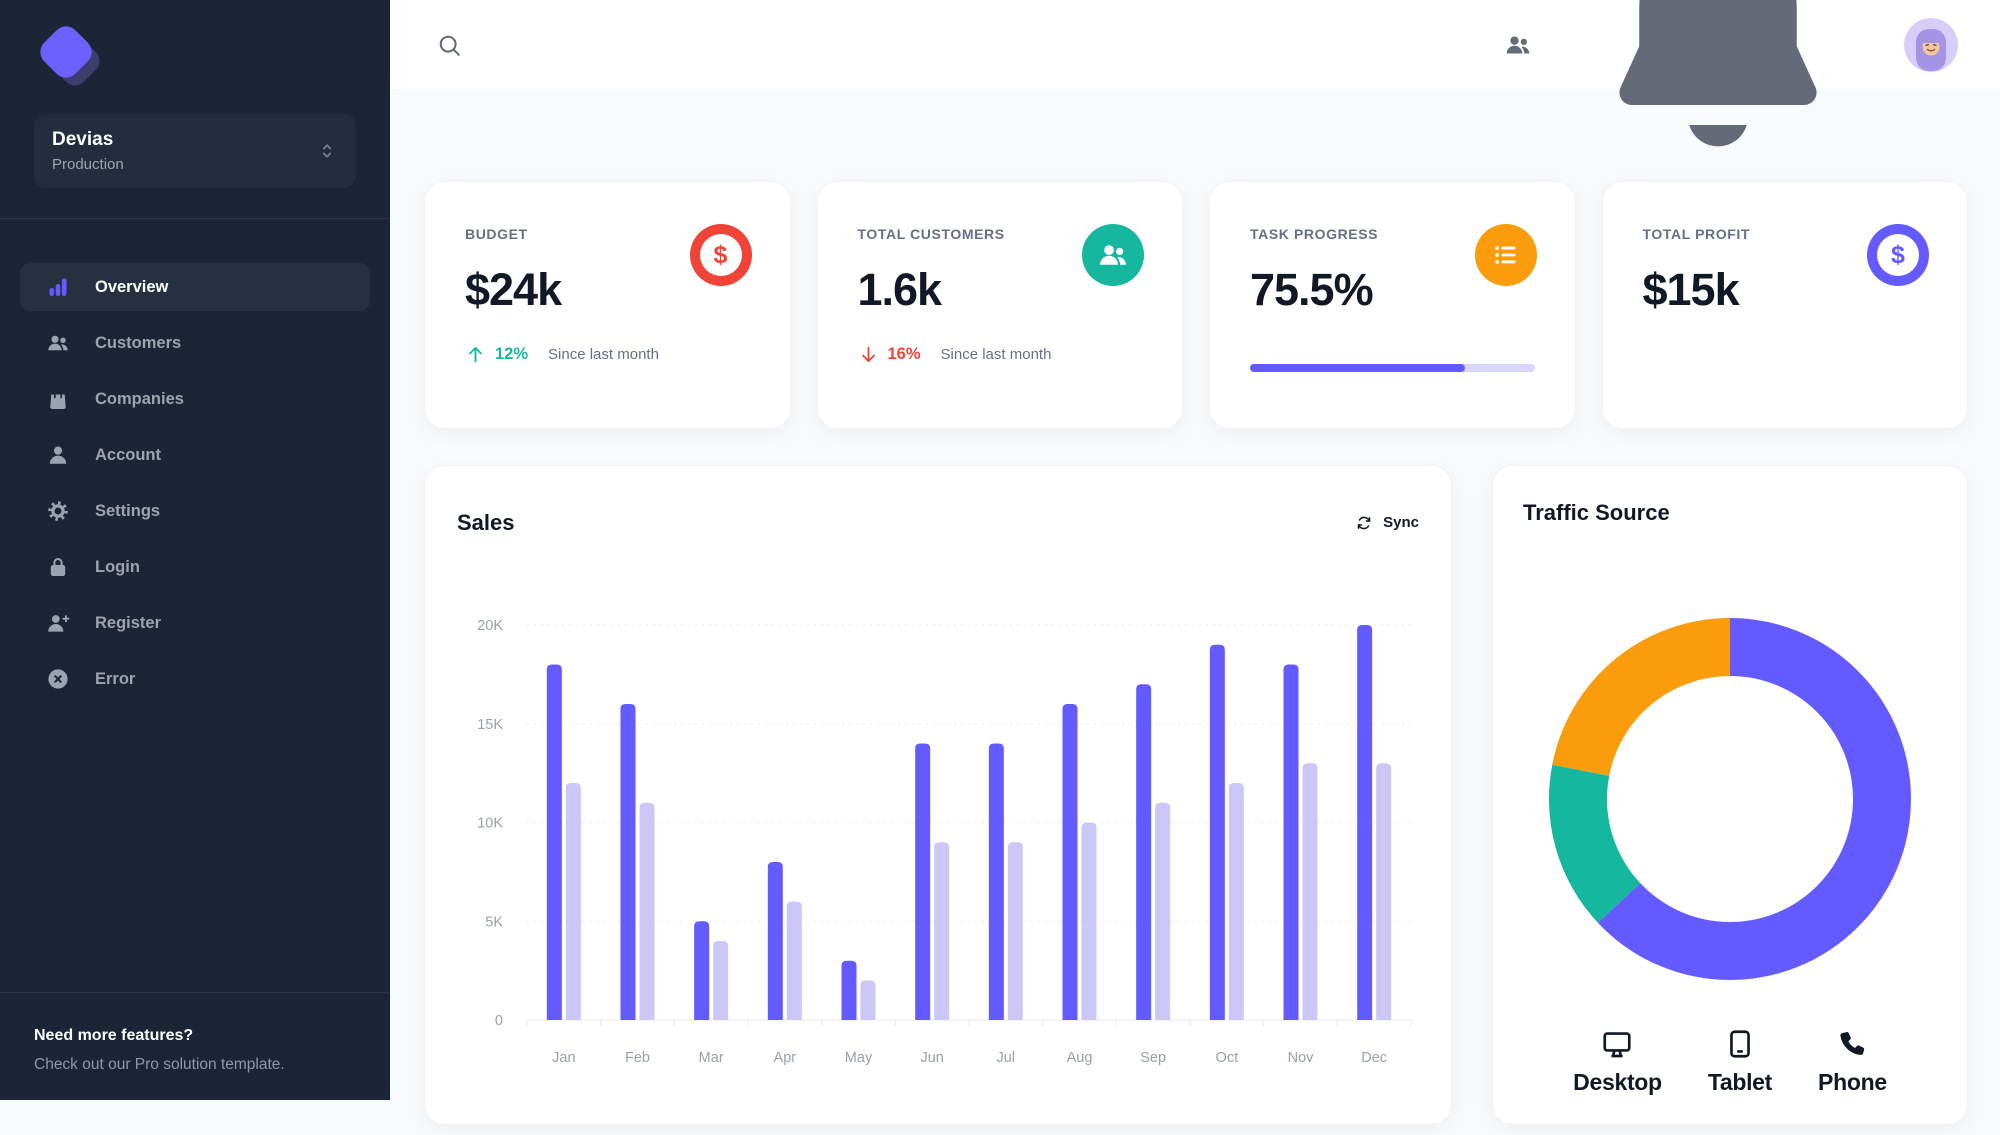 The height and width of the screenshot is (1135, 2000). I want to click on trend-row: 12% Since last month, so click(607, 354).